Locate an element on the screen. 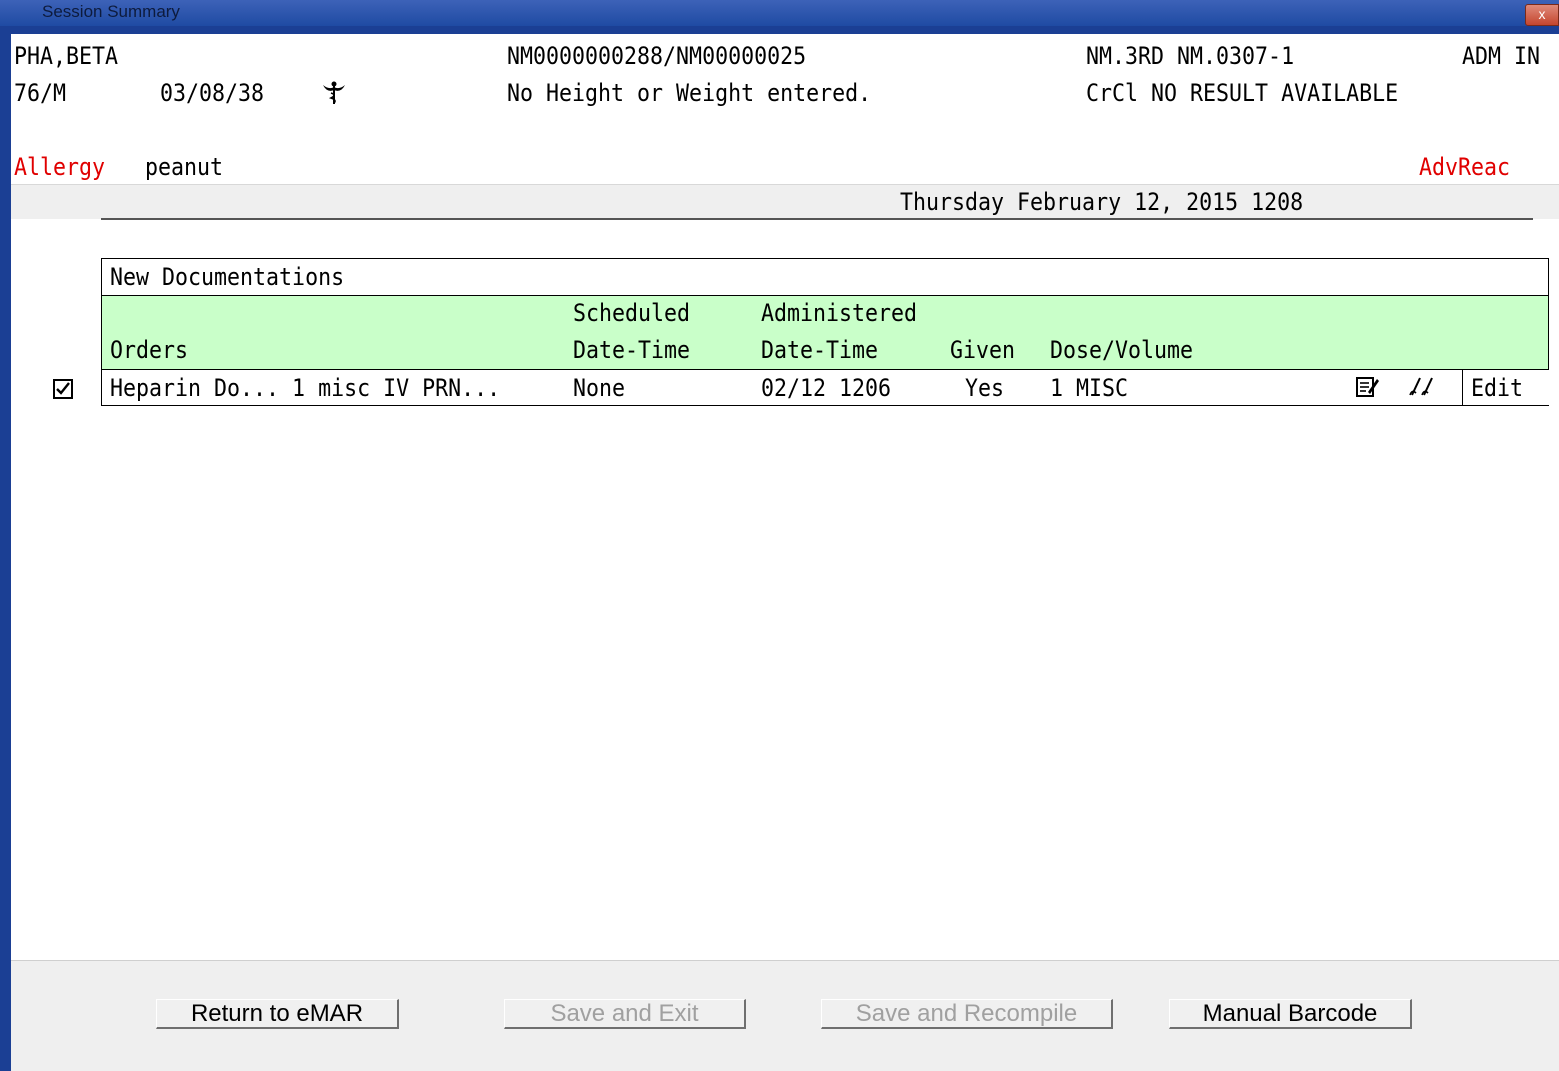 The height and width of the screenshot is (1071, 1559). return-to-emar-button: Return to eMAR is located at coordinates (277, 1014).